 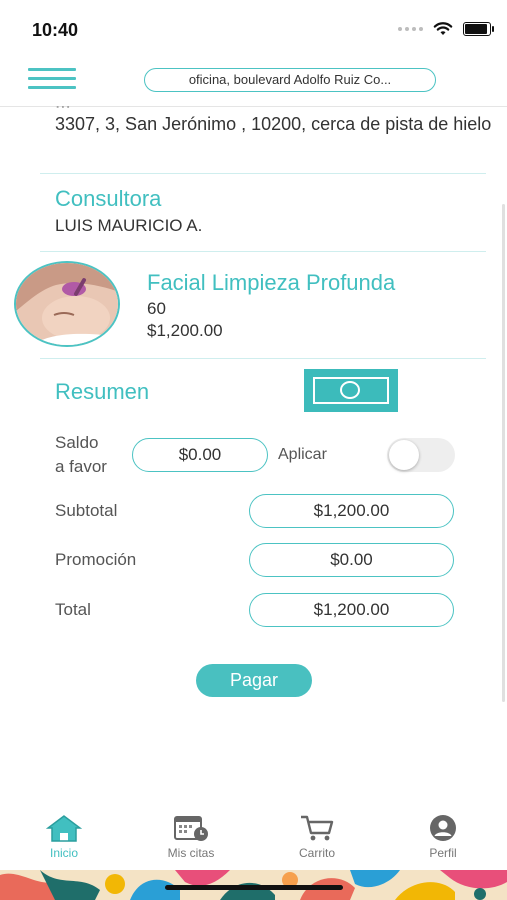 What do you see at coordinates (73, 609) in the screenshot?
I see `total-label: Total` at bounding box center [73, 609].